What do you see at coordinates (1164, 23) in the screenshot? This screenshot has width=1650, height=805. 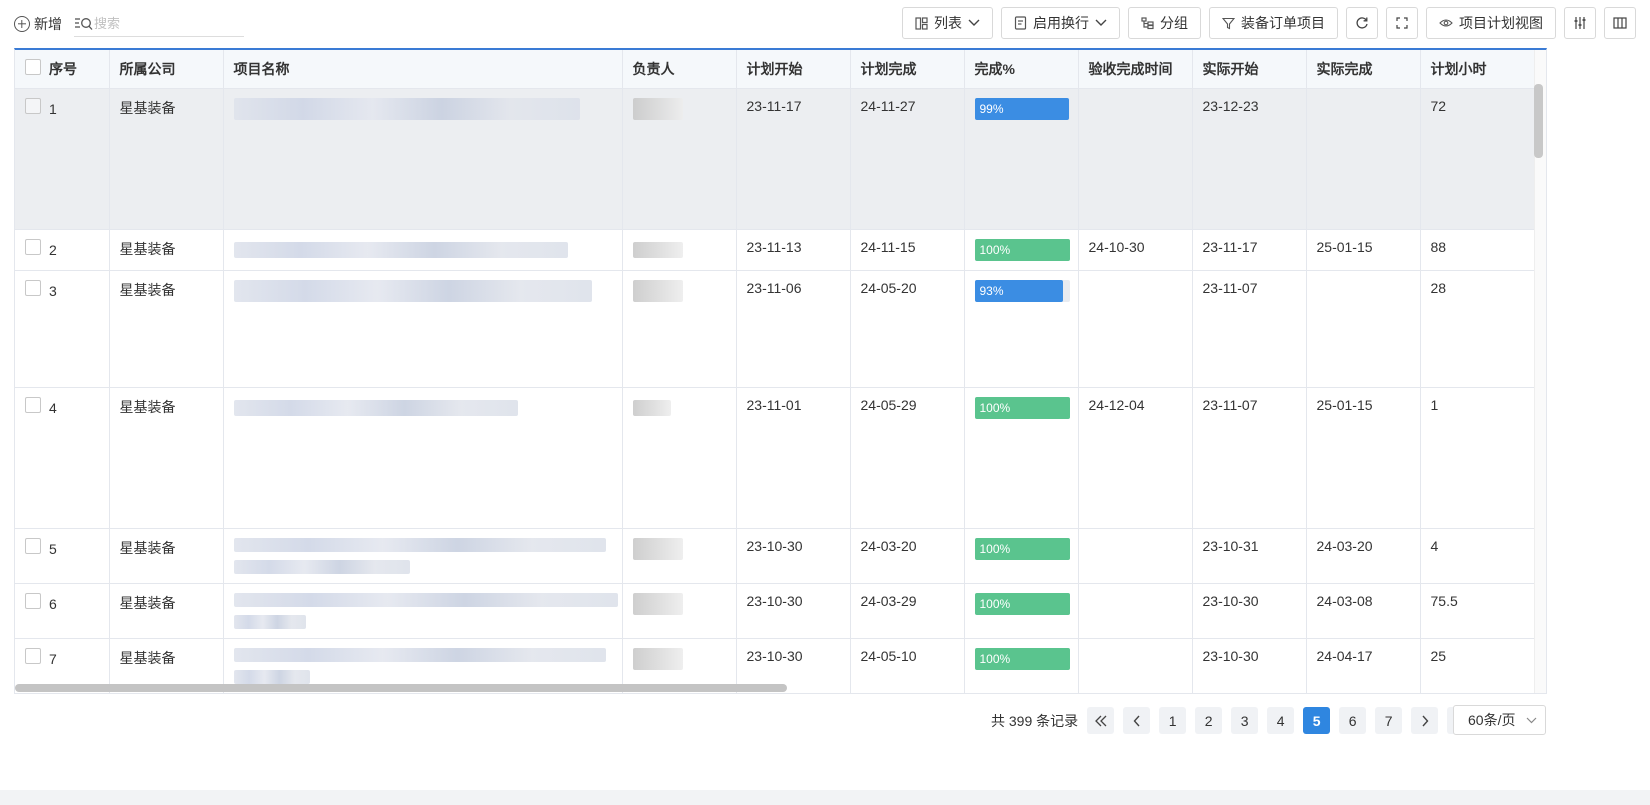 I see `group-button: 分组` at bounding box center [1164, 23].